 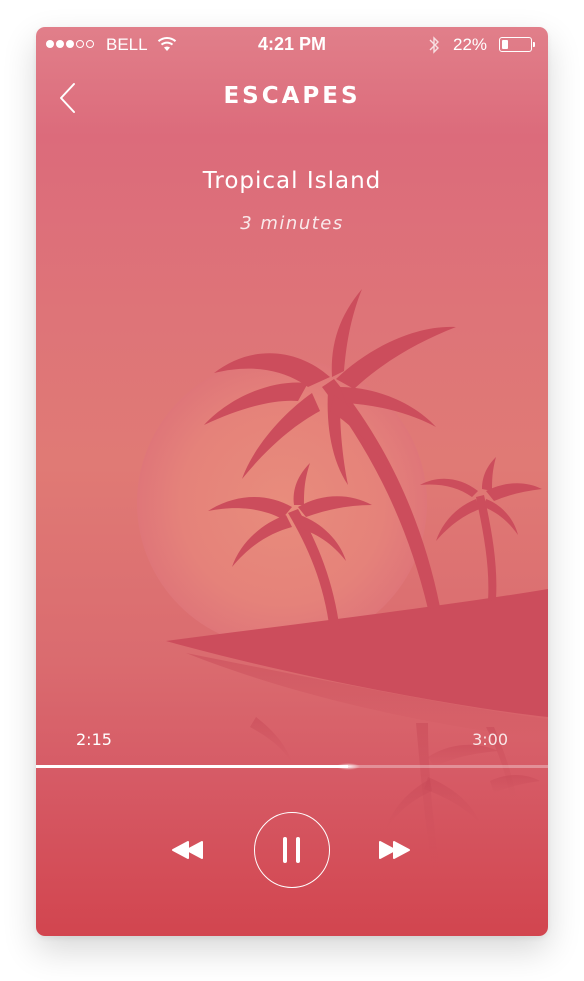 I want to click on progress-bar, so click(x=292, y=766).